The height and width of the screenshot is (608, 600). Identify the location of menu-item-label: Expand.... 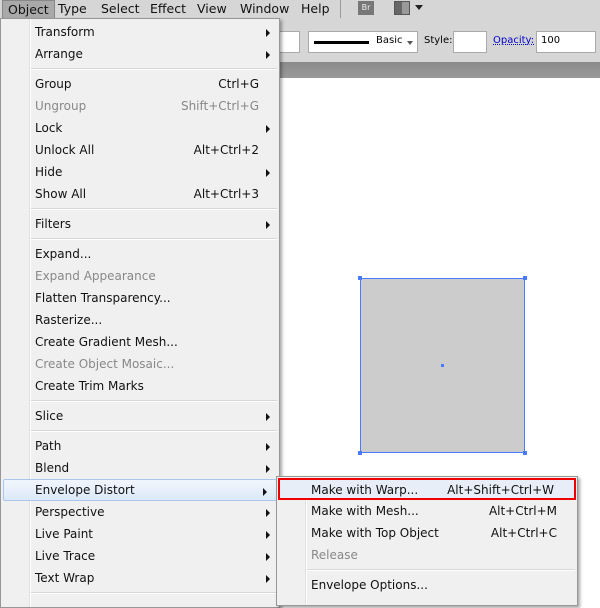
(63, 254).